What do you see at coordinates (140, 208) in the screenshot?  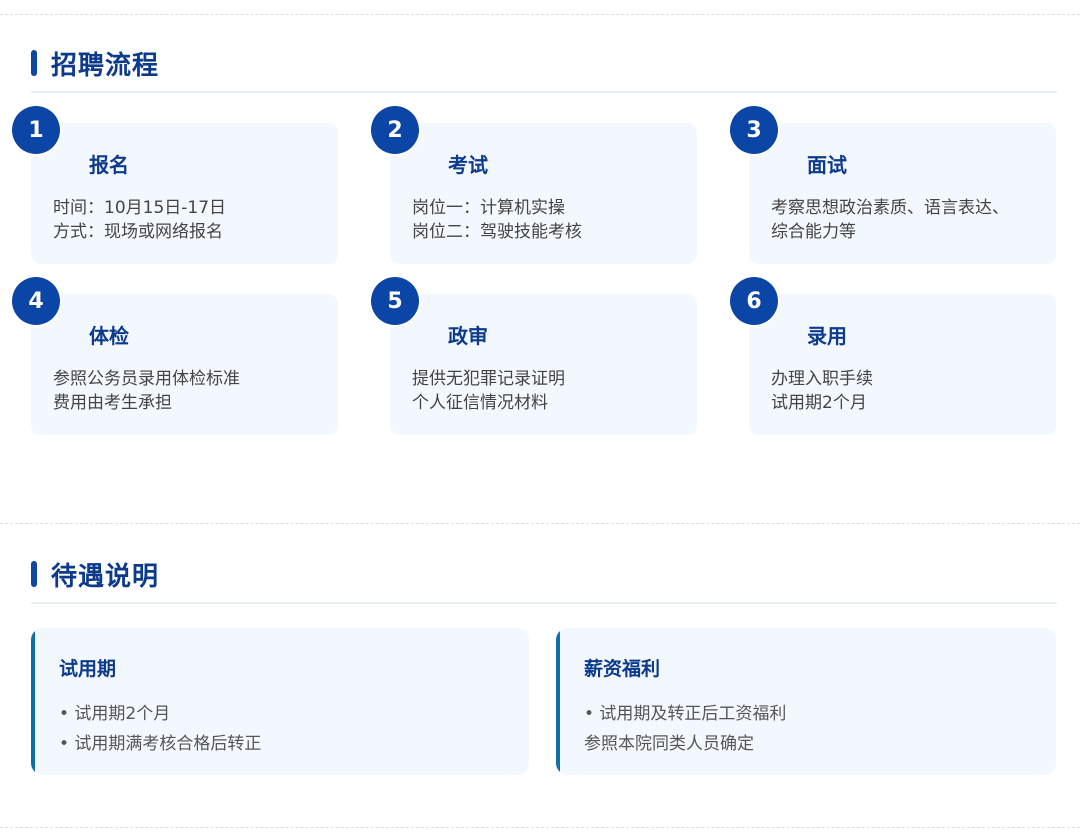 I see `step-line: 时间：10月15日-17日` at bounding box center [140, 208].